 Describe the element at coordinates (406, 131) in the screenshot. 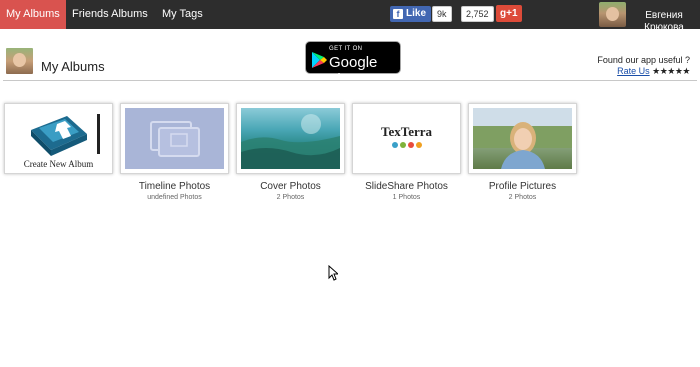

I see `texterra-logo: TexTerra` at that location.